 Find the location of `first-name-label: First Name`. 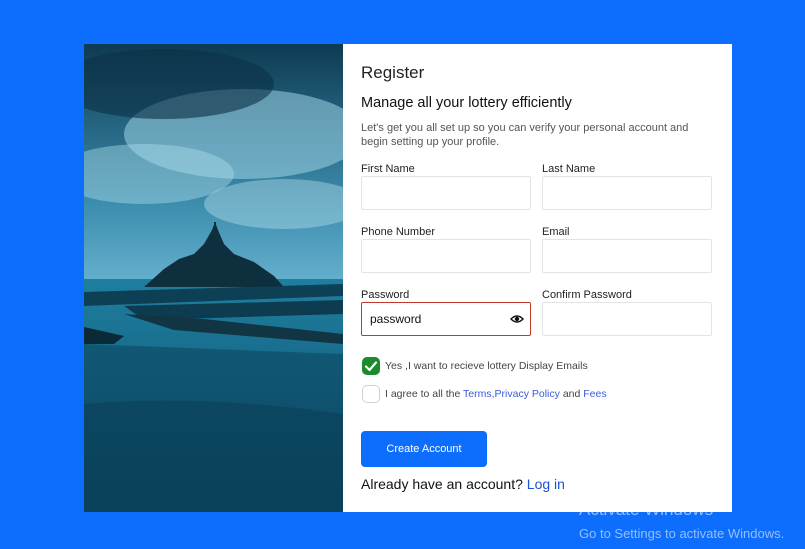

first-name-label: First Name is located at coordinates (388, 169).